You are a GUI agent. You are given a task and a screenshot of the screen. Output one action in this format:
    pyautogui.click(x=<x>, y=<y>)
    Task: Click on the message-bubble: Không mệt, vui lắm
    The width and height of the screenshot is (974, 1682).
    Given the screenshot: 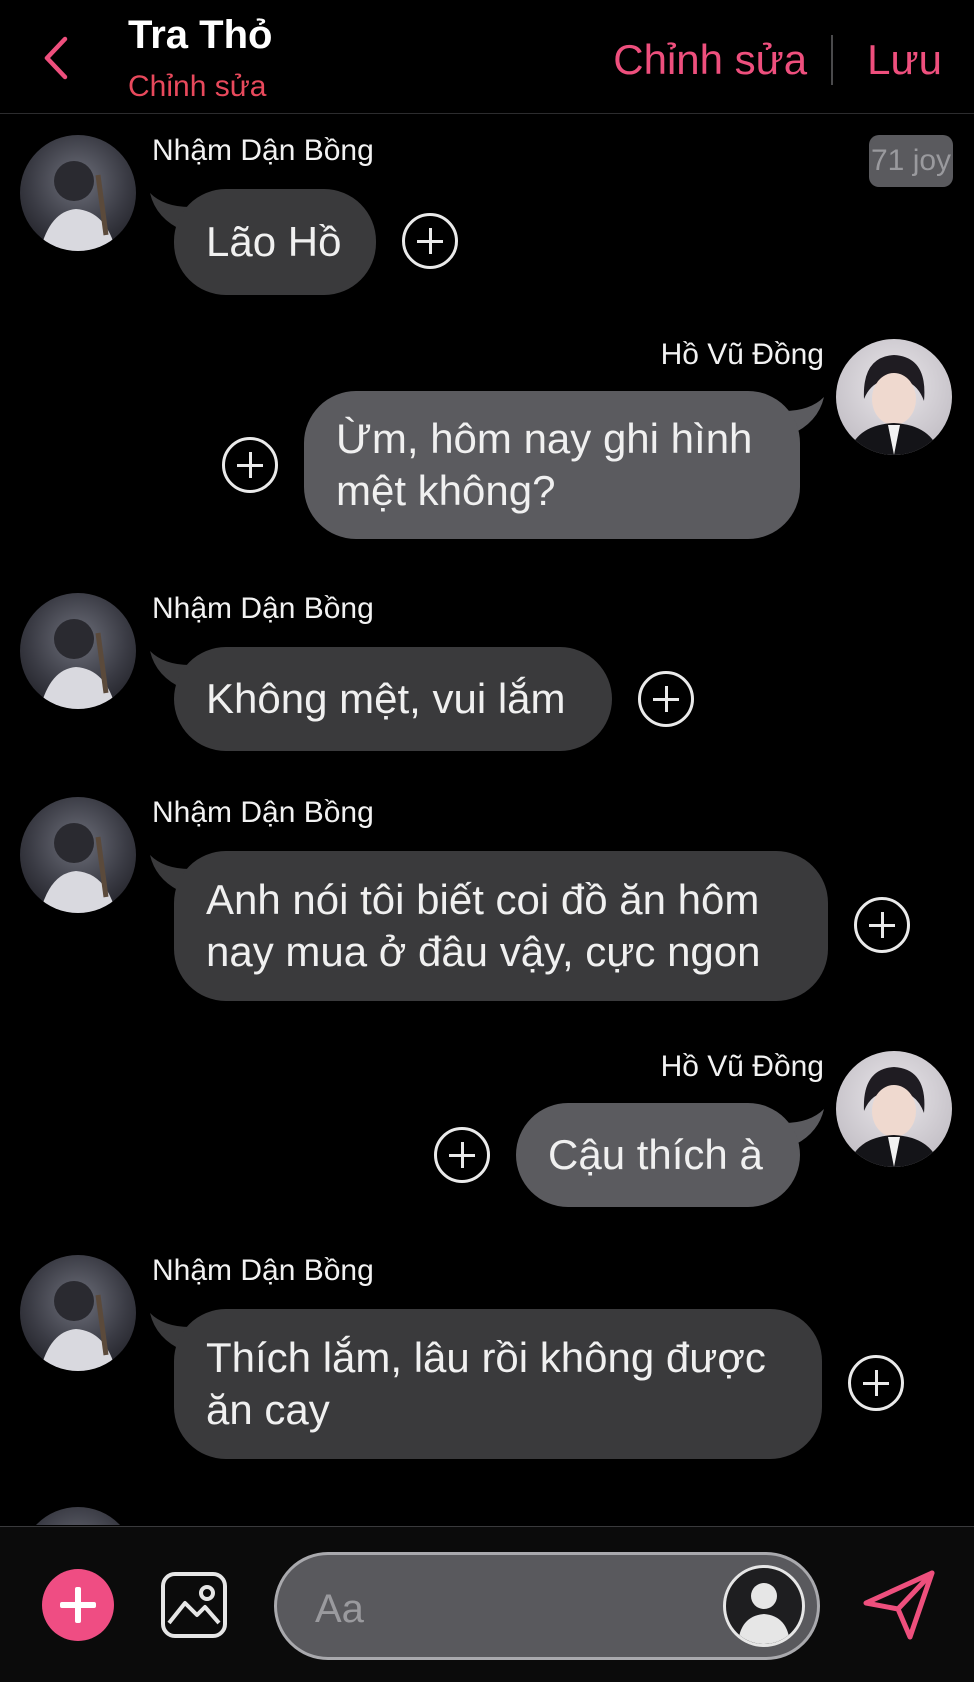 What is the action you would take?
    pyautogui.click(x=393, y=699)
    